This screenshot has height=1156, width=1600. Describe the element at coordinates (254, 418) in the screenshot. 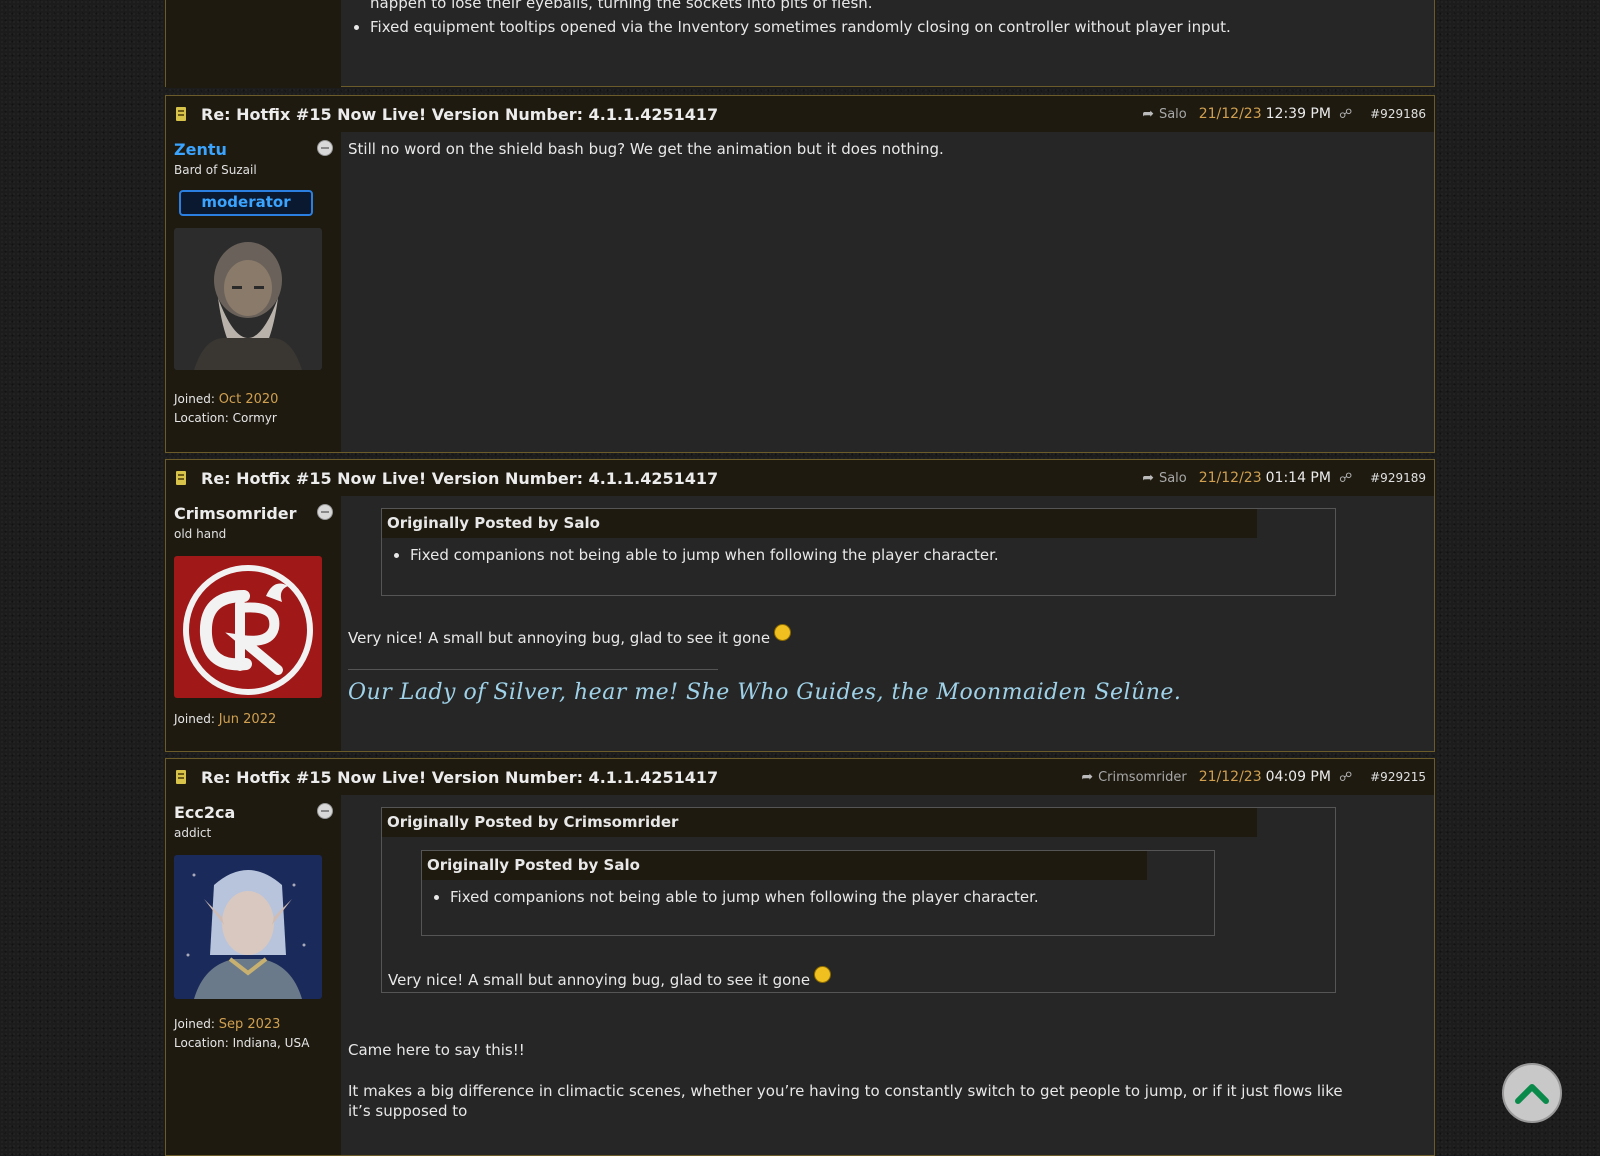

I see `location-value: Cormyr` at that location.